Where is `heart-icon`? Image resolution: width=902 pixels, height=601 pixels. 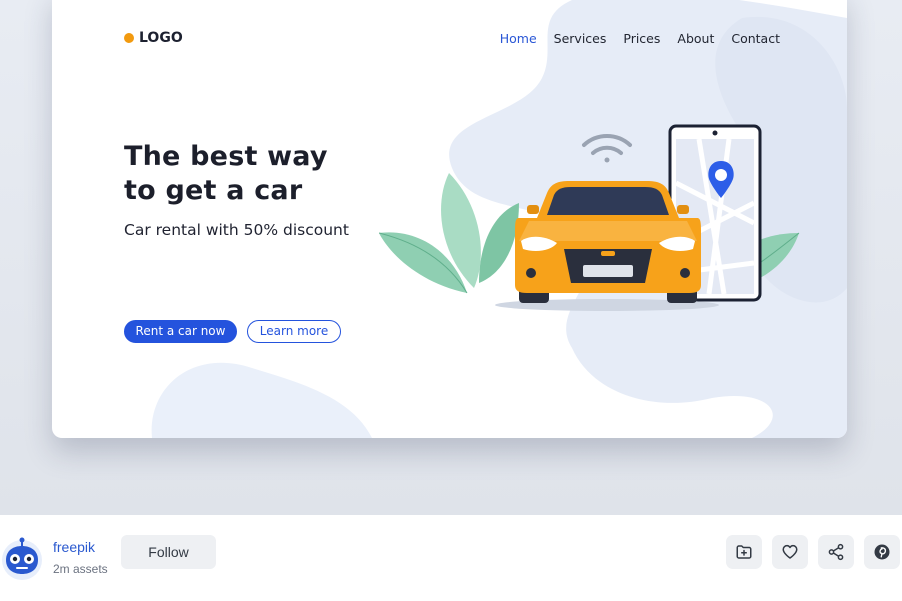
heart-icon is located at coordinates (790, 551).